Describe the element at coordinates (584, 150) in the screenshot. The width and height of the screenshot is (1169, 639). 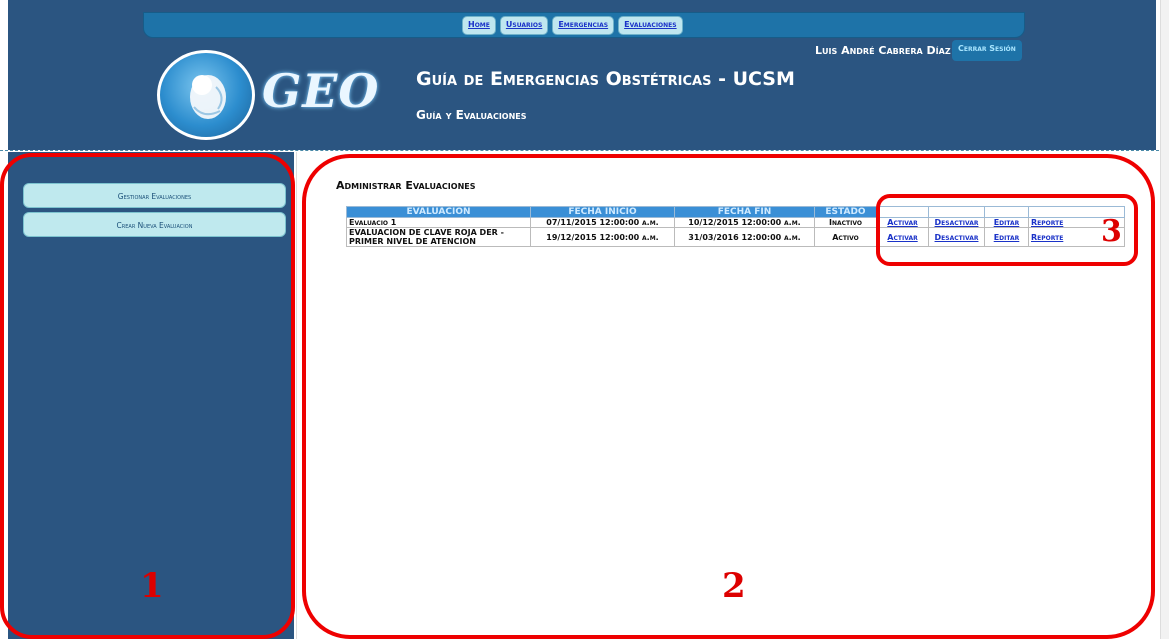
I see `header-divider` at that location.